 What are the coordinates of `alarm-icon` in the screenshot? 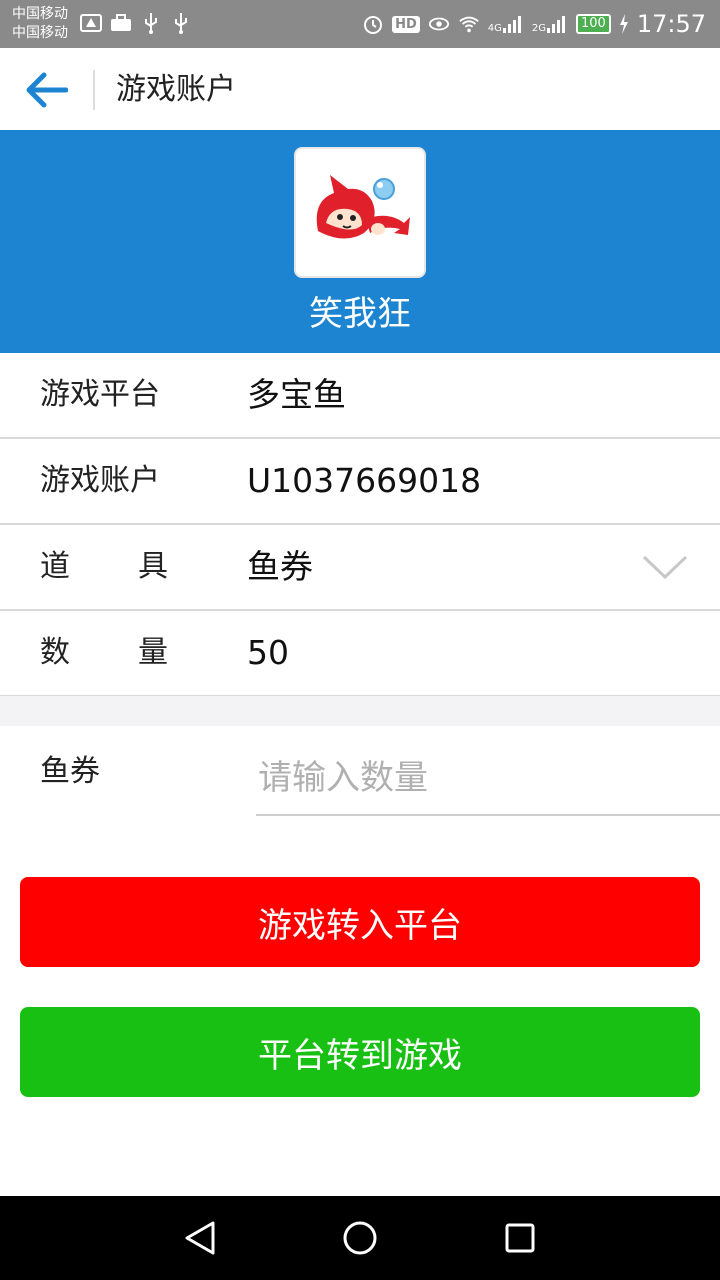 It's located at (373, 24).